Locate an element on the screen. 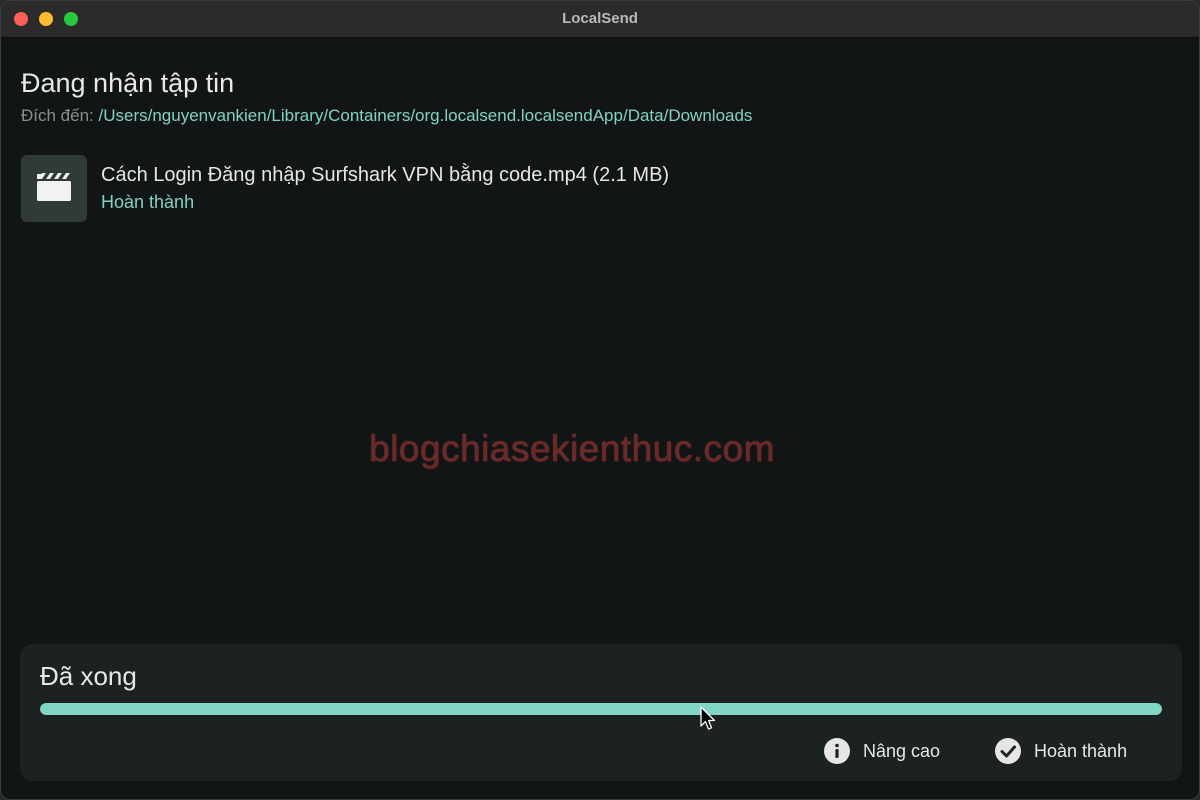 The width and height of the screenshot is (1200, 800). mouse-pointer-icon is located at coordinates (708, 718).